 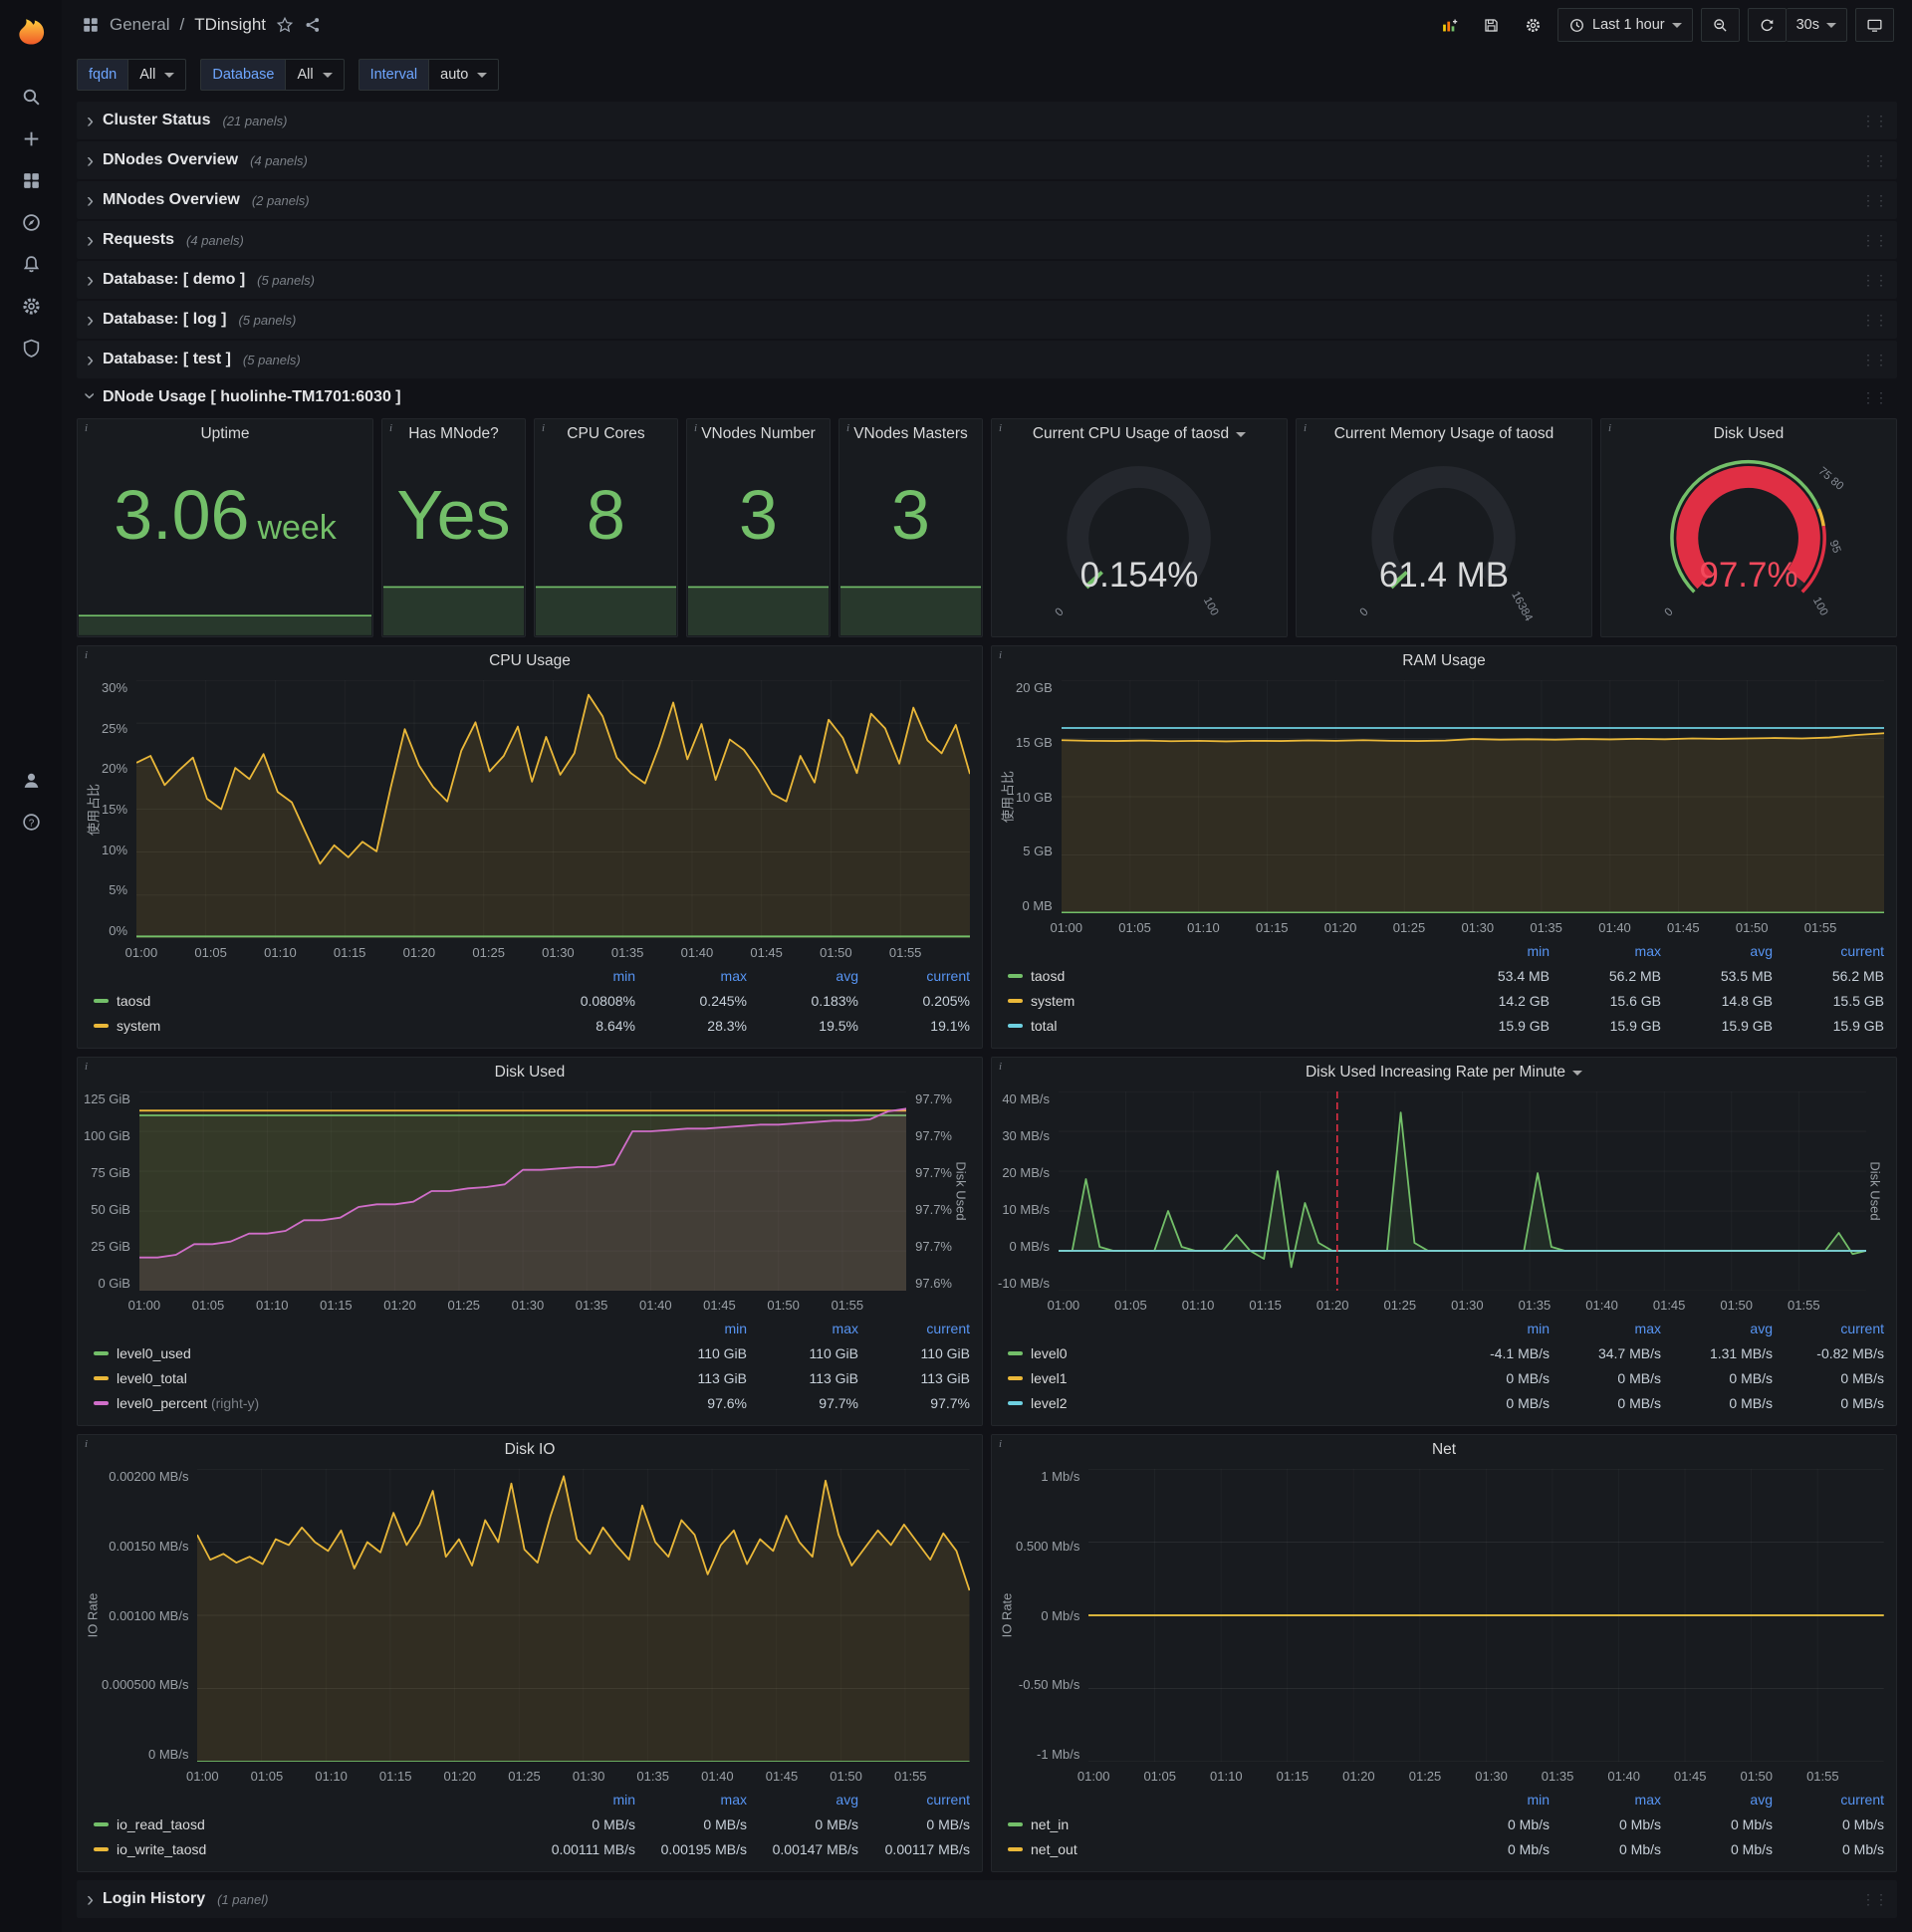 I want to click on panel-title: CPU Cores, so click(x=605, y=434).